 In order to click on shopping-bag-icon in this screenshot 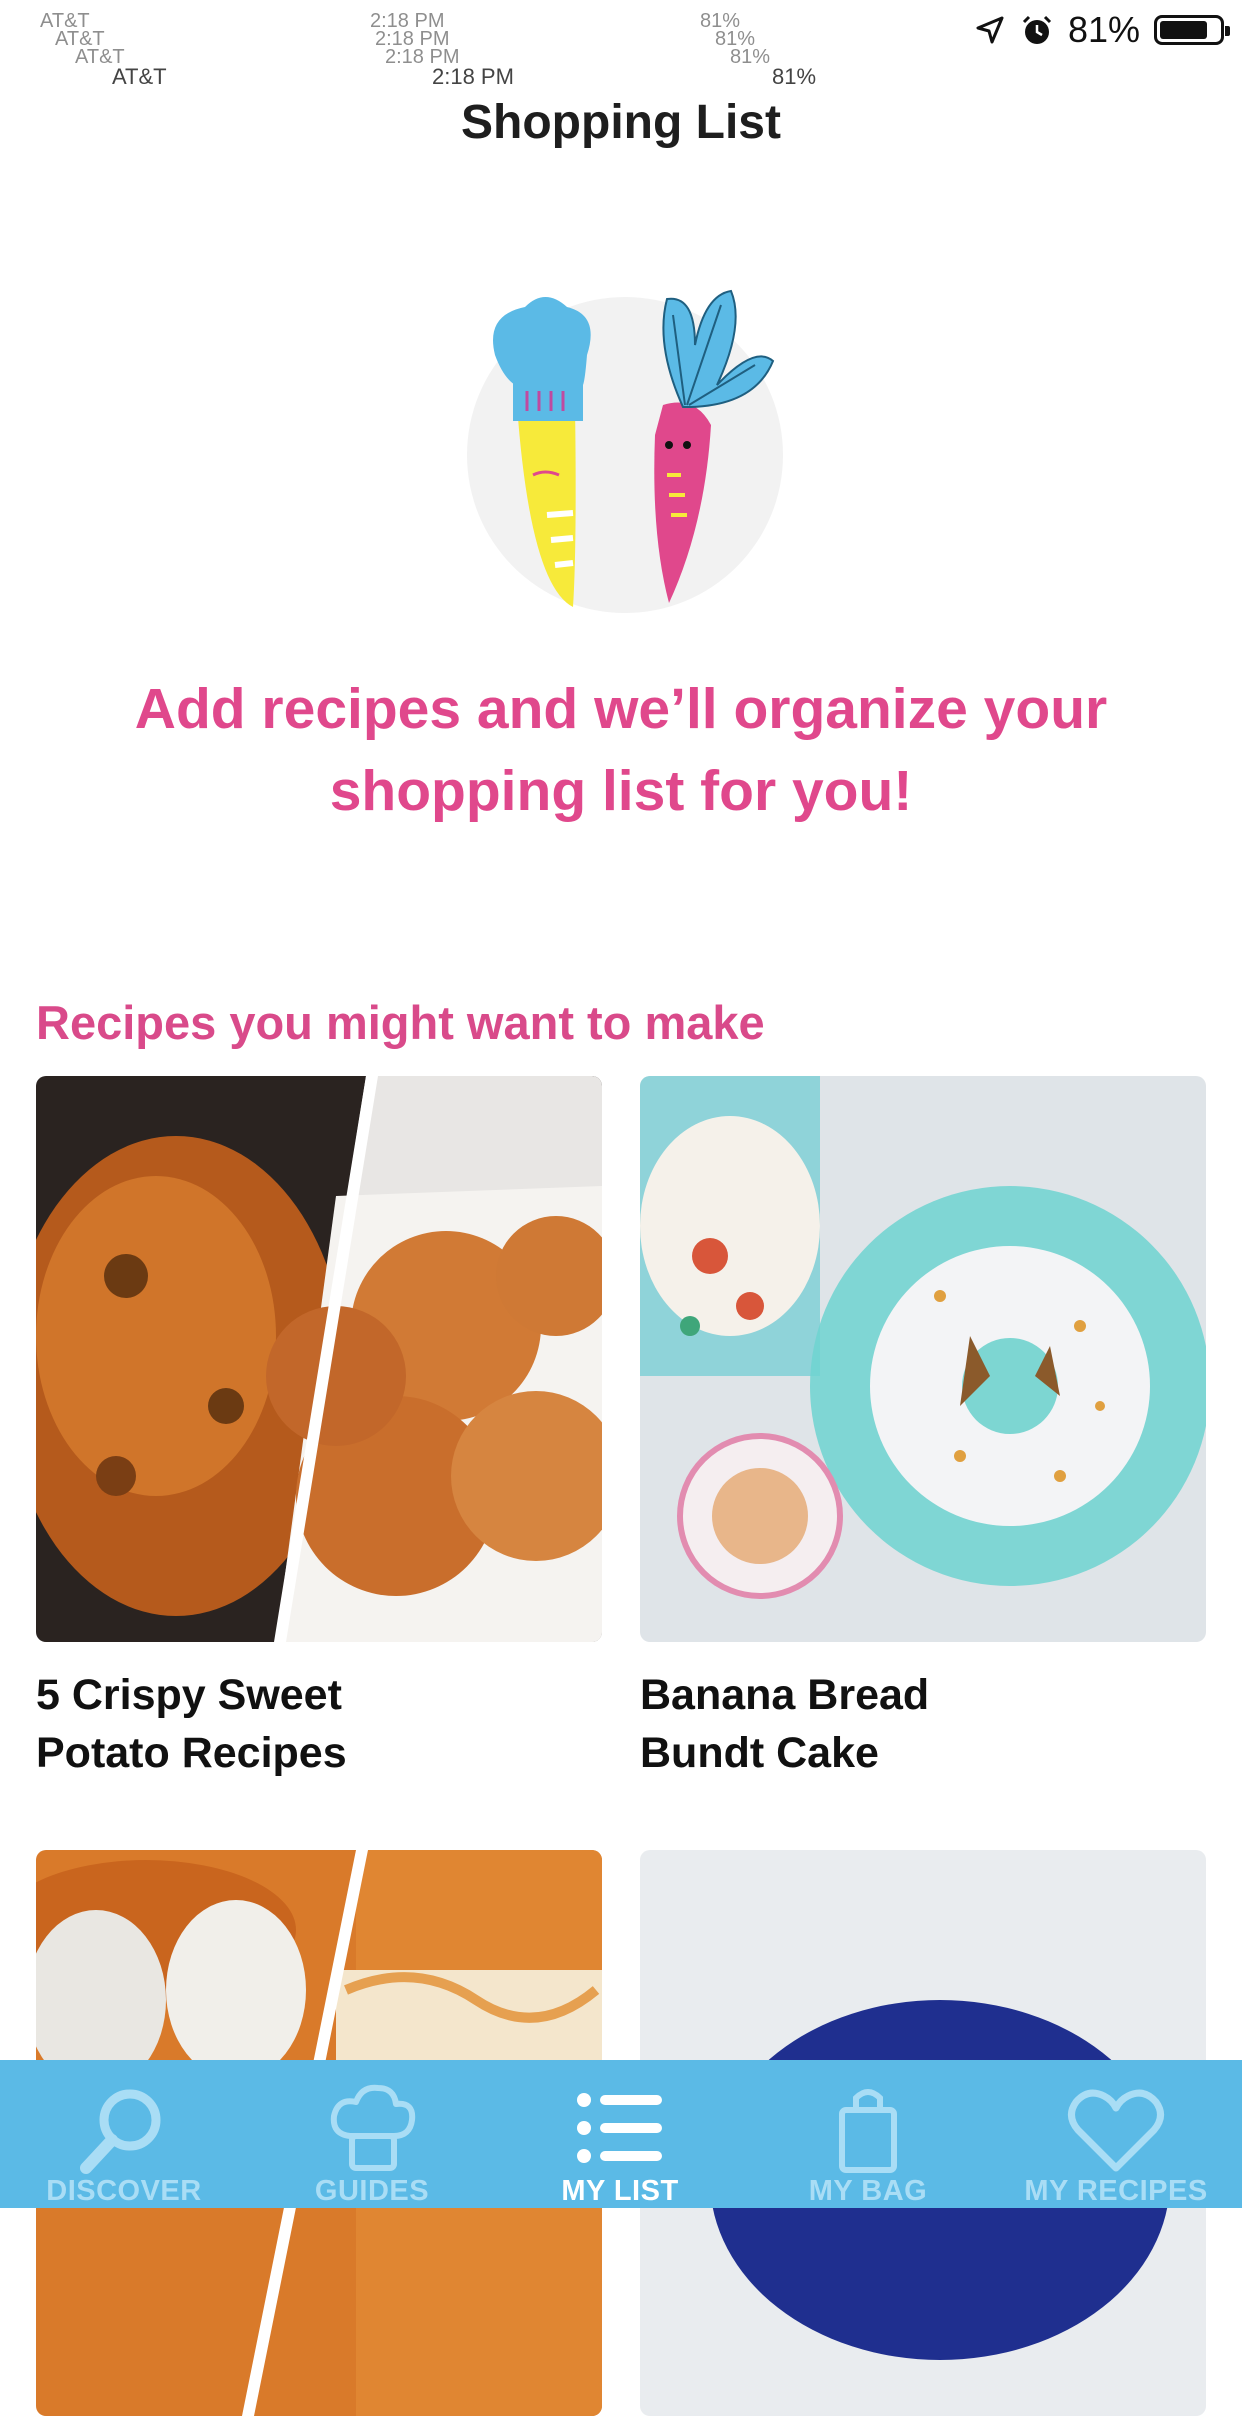, I will do `click(868, 2131)`.